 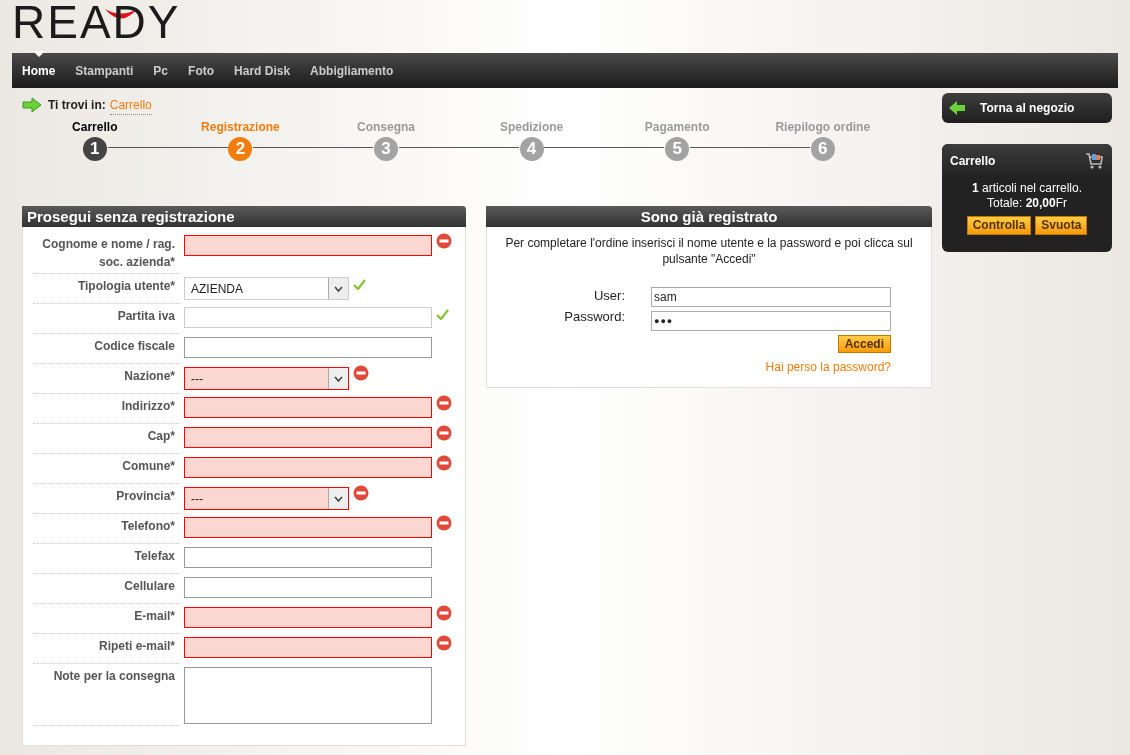 What do you see at coordinates (266, 288) in the screenshot?
I see `dropdown: AZIENDA` at bounding box center [266, 288].